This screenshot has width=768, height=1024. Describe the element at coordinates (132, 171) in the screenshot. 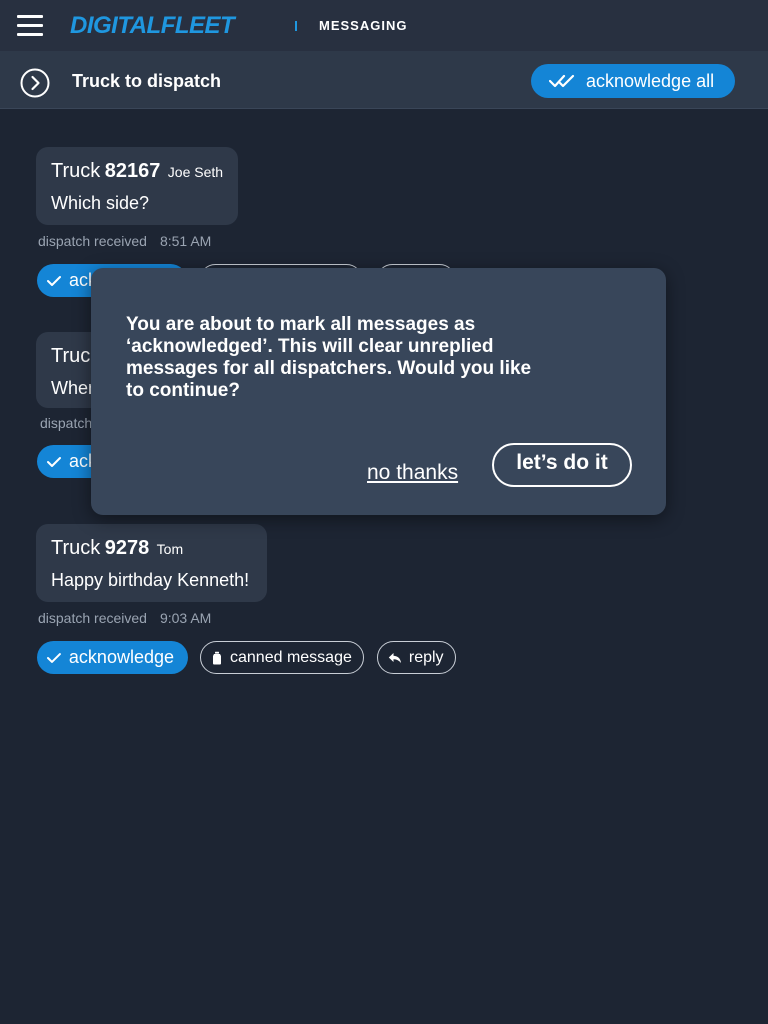

I see `truck-number: 82167` at that location.